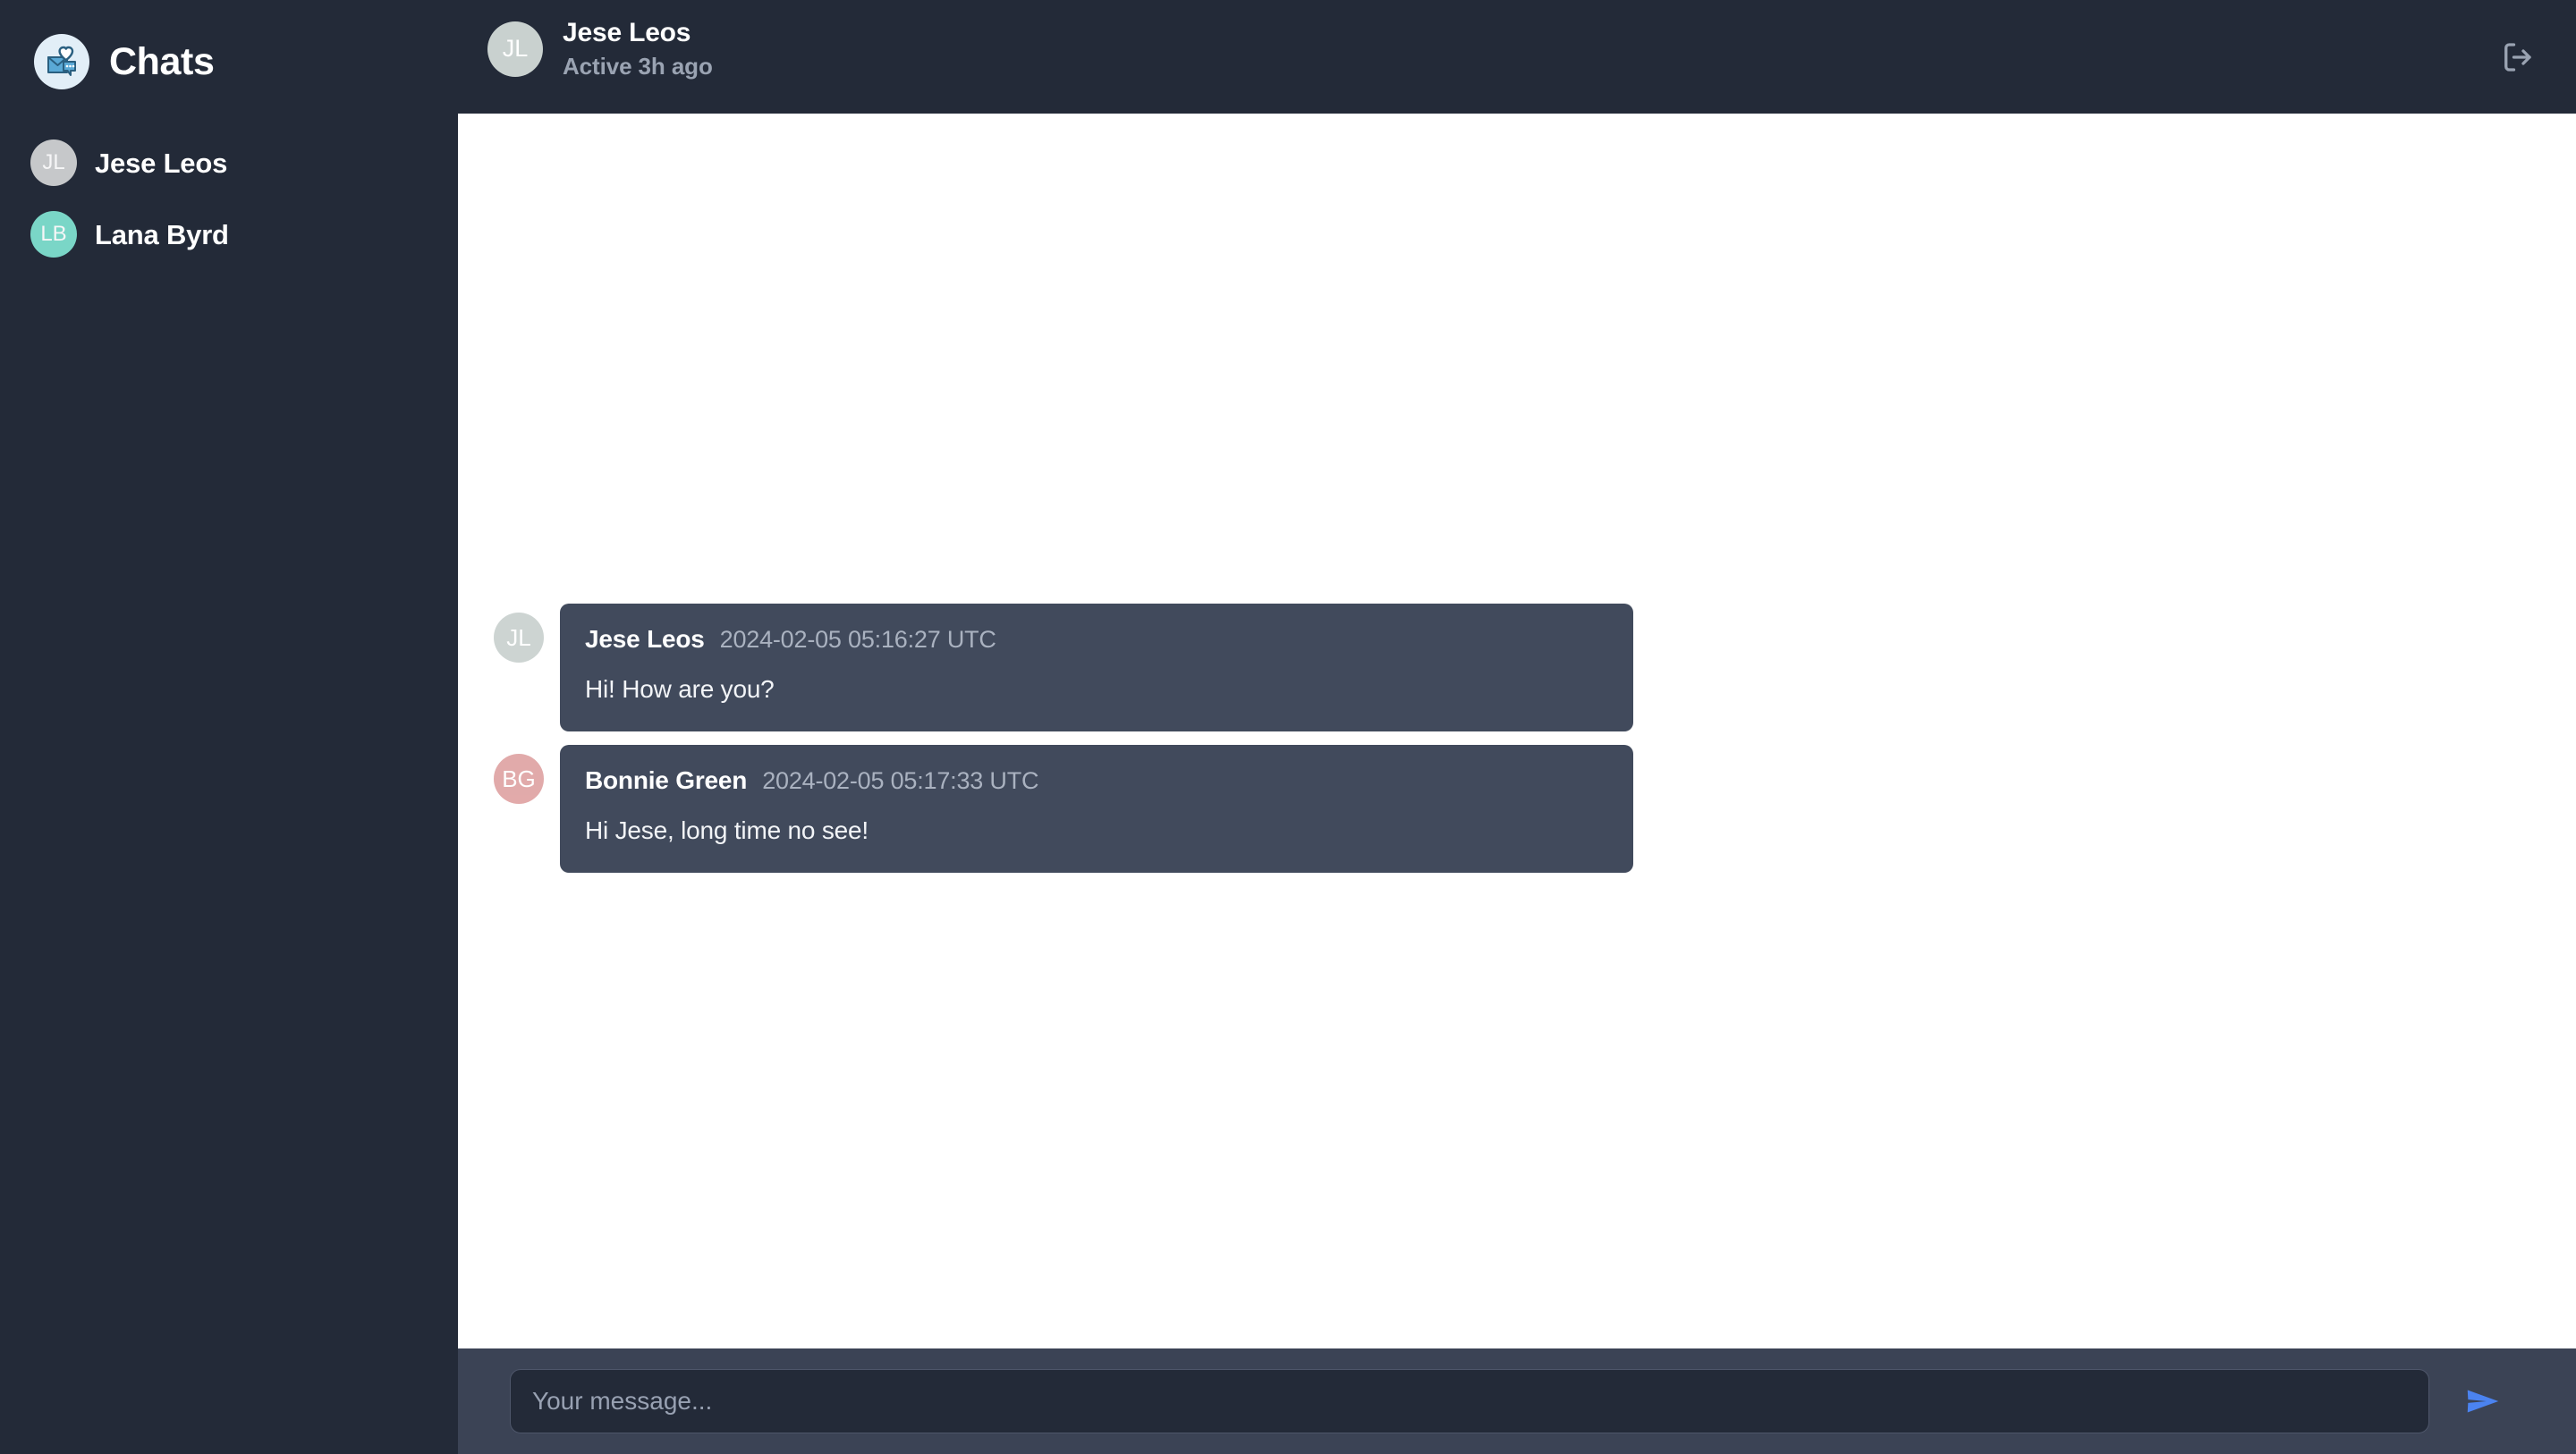  I want to click on sidebar-item-jese-leos: JL Jese Leos, so click(128, 162).